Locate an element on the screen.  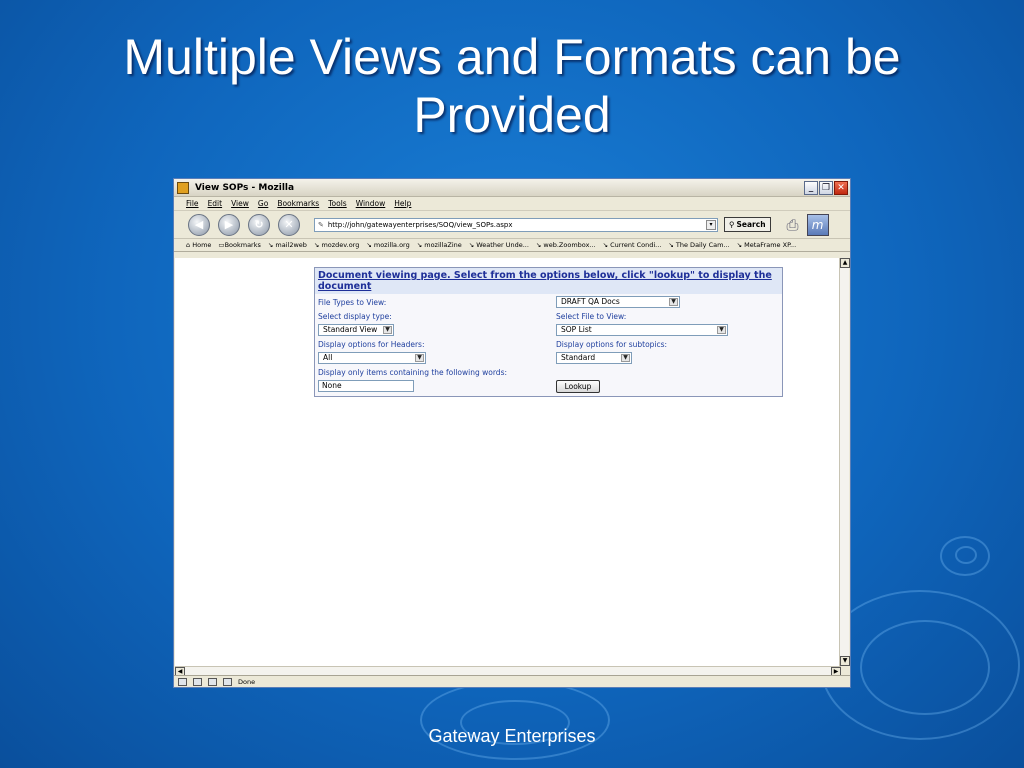
vertical-scrollbar: ▲ ▼ is located at coordinates (844, 462).